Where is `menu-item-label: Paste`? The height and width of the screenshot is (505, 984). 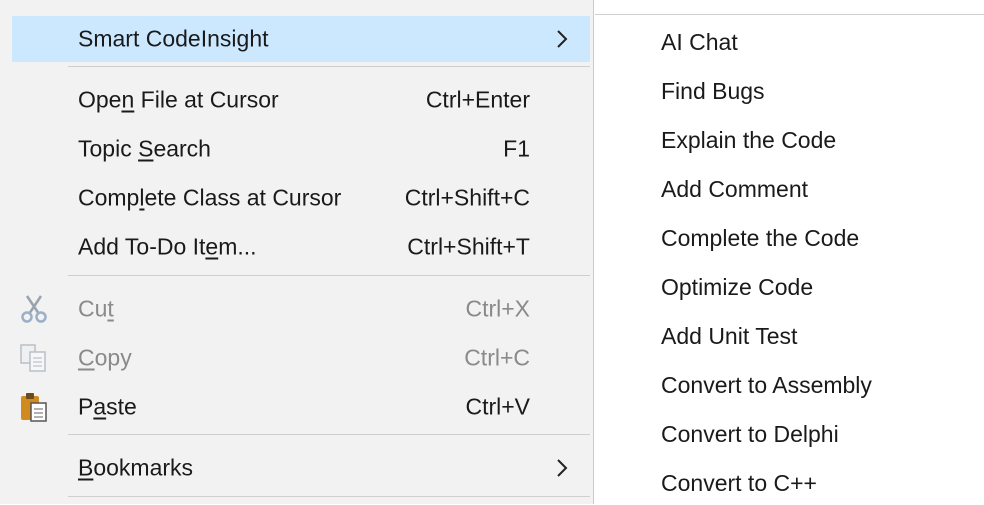 menu-item-label: Paste is located at coordinates (107, 406).